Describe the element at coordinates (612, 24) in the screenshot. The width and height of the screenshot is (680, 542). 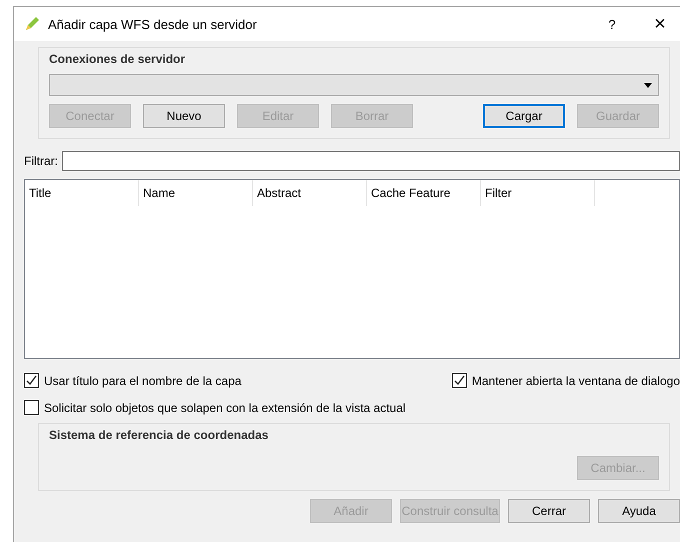
I see `help-button: ?` at that location.